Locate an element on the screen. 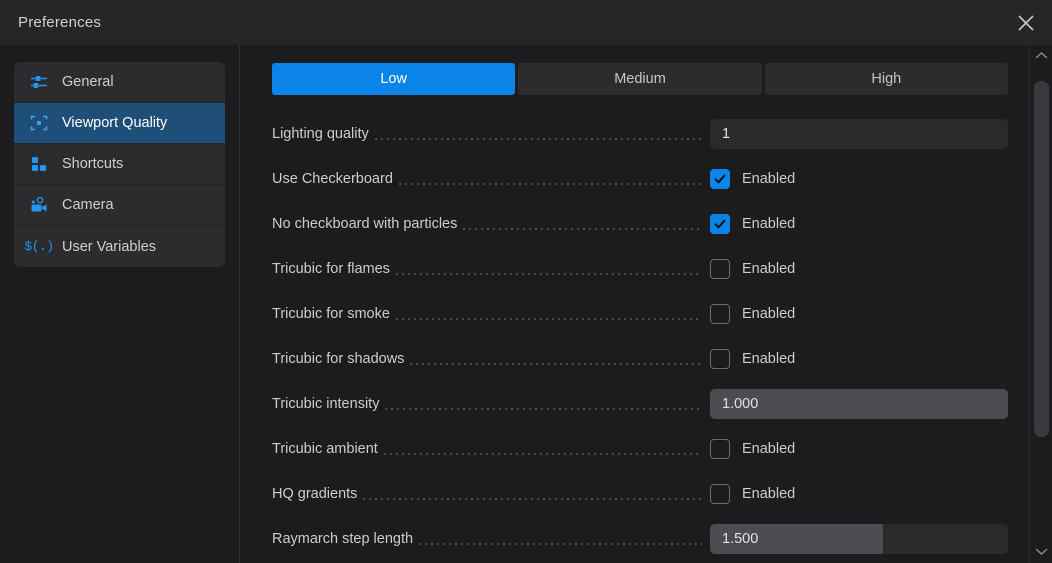 This screenshot has width=1052, height=563. close-button is located at coordinates (1026, 23).